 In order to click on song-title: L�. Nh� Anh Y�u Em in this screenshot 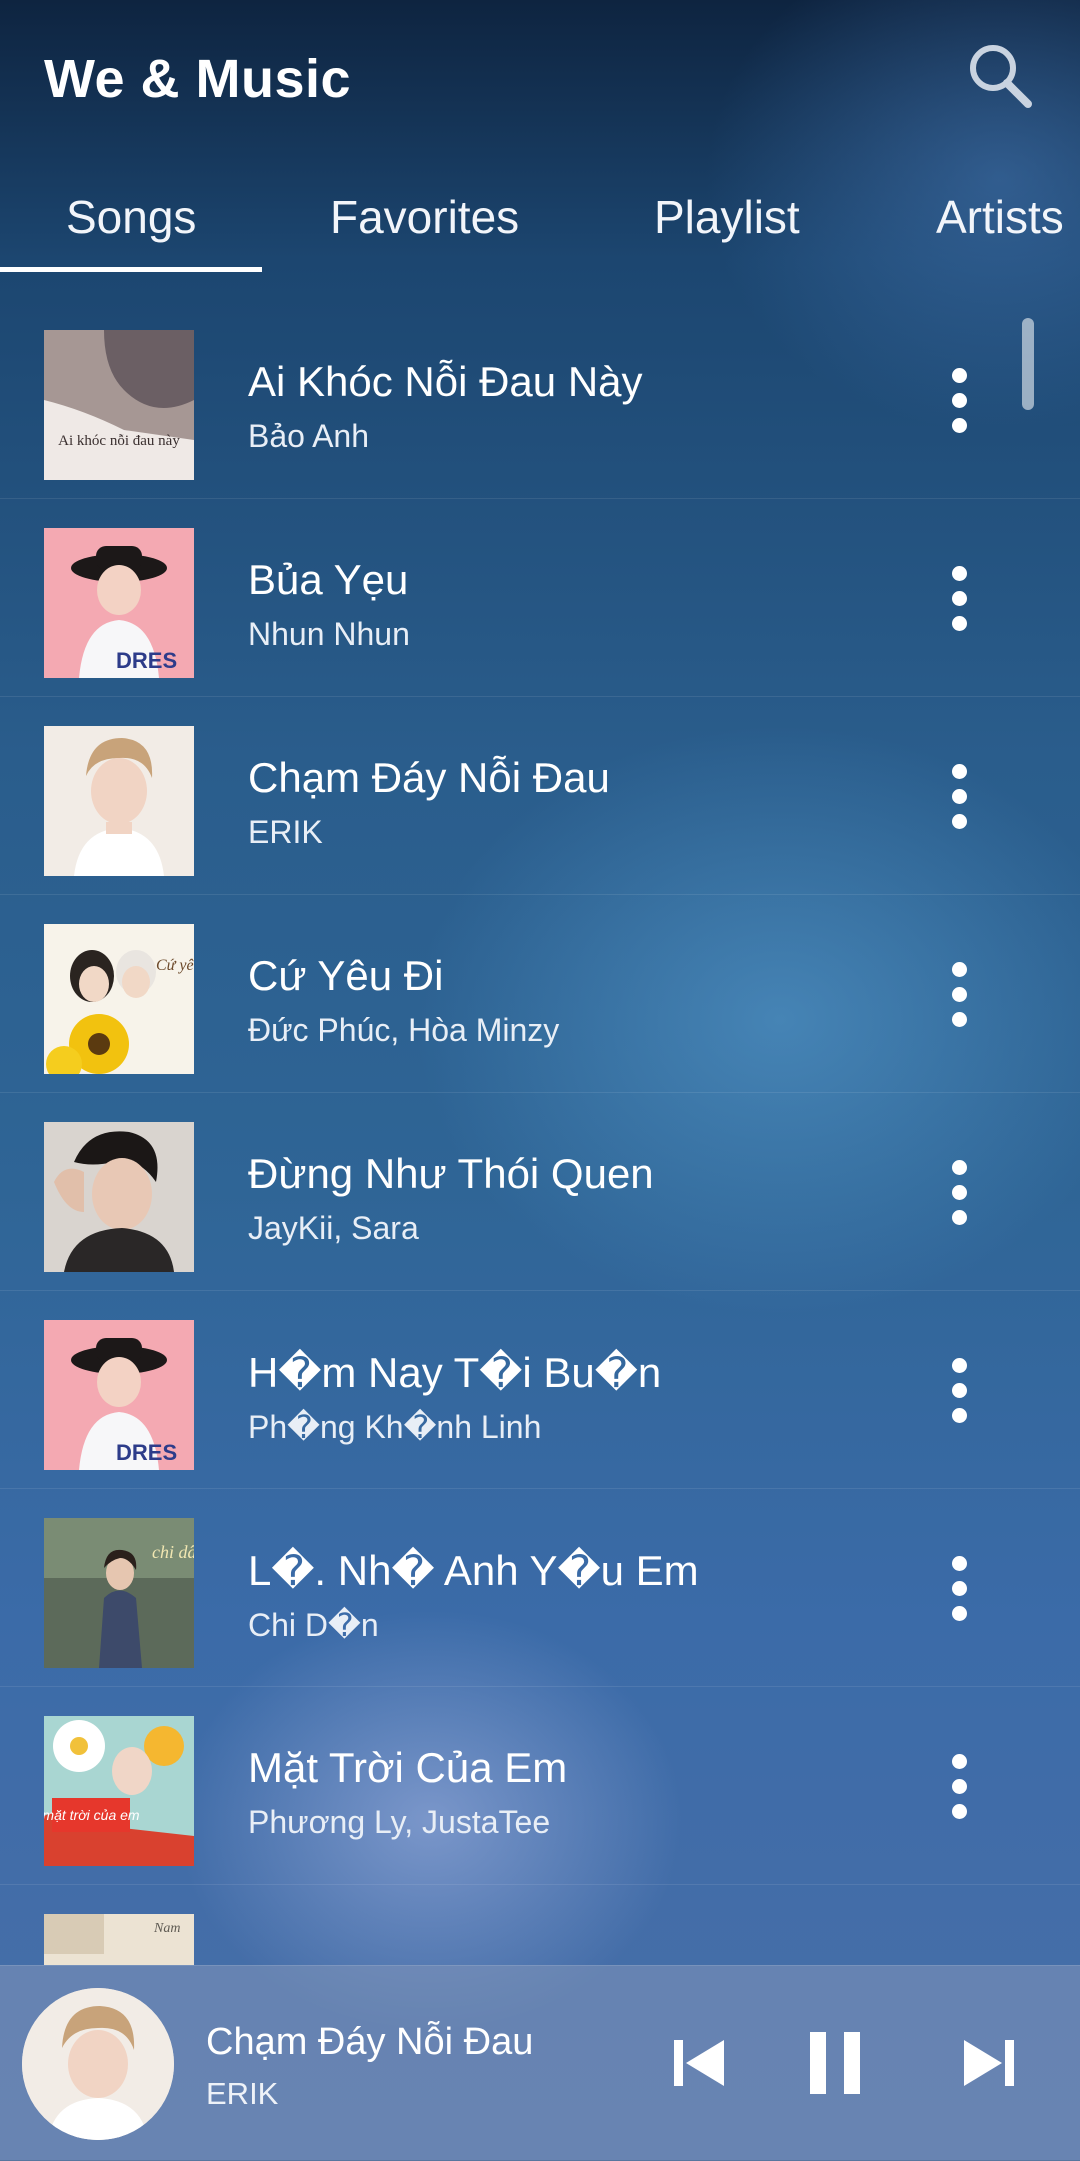, I will do `click(473, 1570)`.